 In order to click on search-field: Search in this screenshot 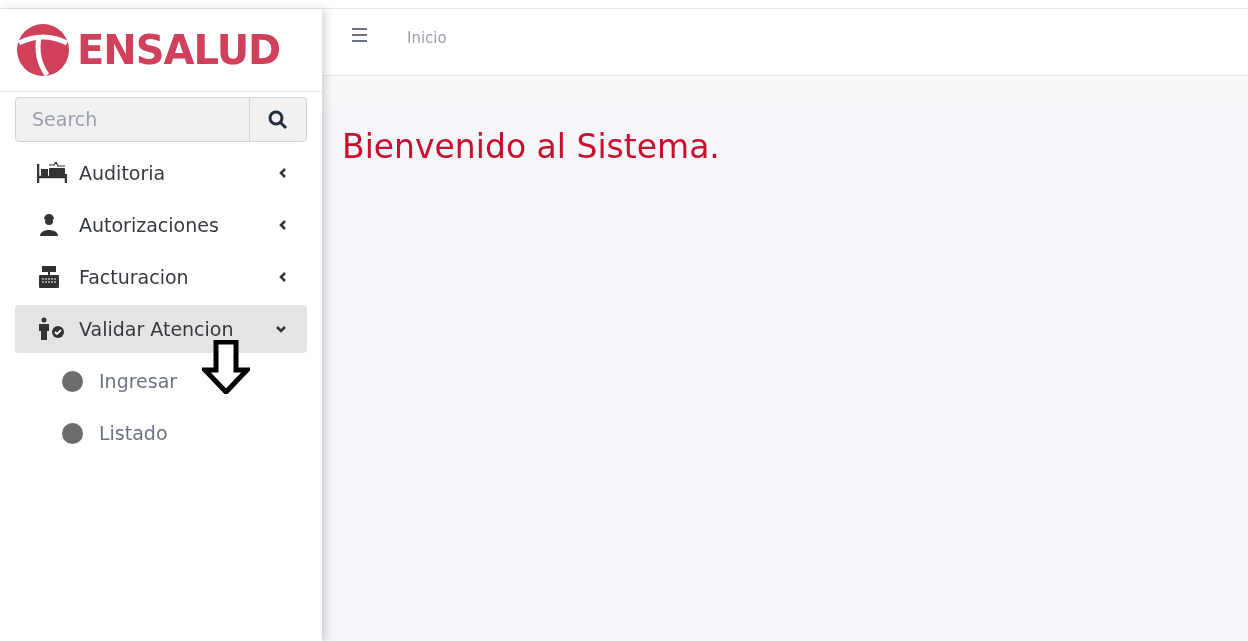, I will do `click(132, 119)`.